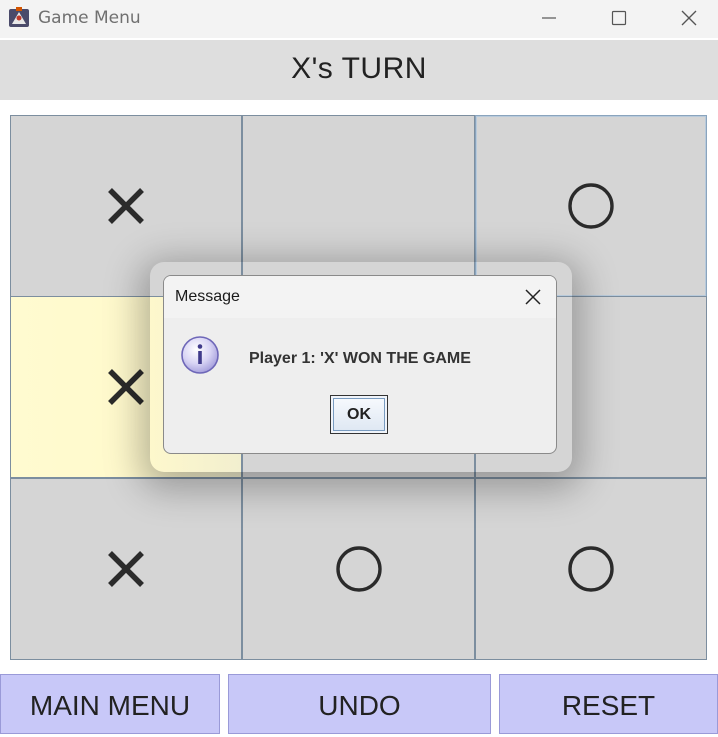 The width and height of the screenshot is (718, 737). I want to click on dialog-close-button, so click(533, 297).